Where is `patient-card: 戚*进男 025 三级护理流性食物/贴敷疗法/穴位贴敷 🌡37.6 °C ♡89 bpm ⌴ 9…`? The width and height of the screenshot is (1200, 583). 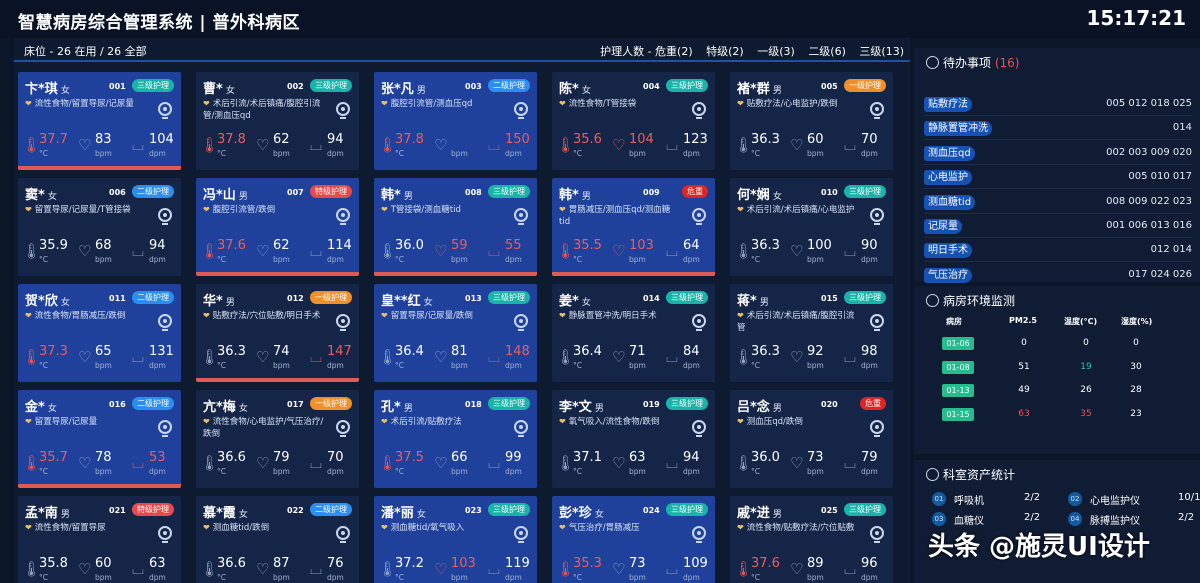
patient-card: 戚*进男 025 三级护理流性食物/贴敷疗法/穴位贴敷 🌡37.6 °C ♡89 bpm ⌴ 9… is located at coordinates (811, 539).